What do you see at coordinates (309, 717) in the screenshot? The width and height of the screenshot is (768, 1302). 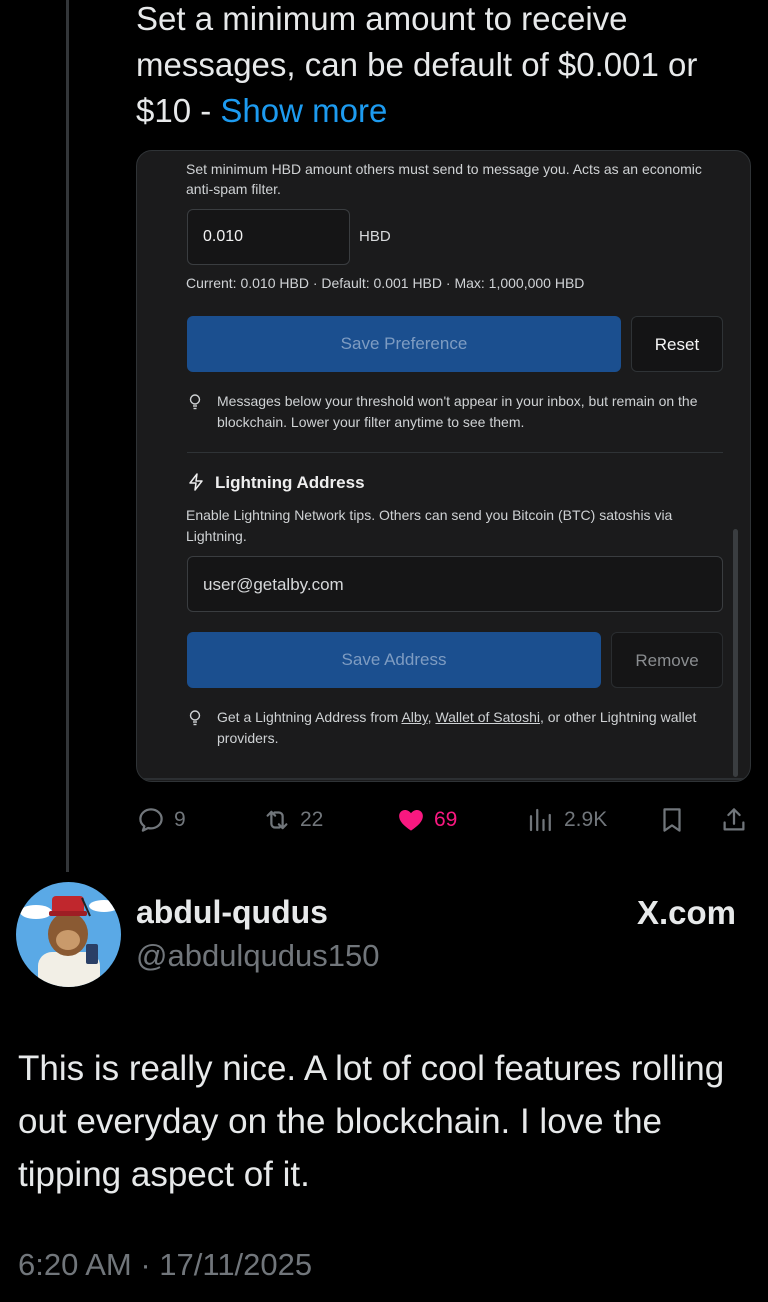 I see `tip2-prefix: Get a Lightning Address from` at bounding box center [309, 717].